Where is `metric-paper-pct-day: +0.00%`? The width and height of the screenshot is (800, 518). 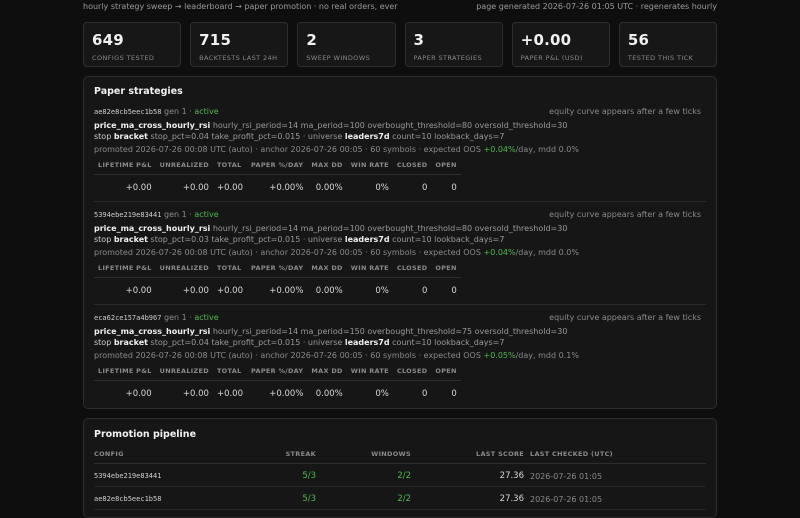
metric-paper-pct-day: +0.00% is located at coordinates (286, 291).